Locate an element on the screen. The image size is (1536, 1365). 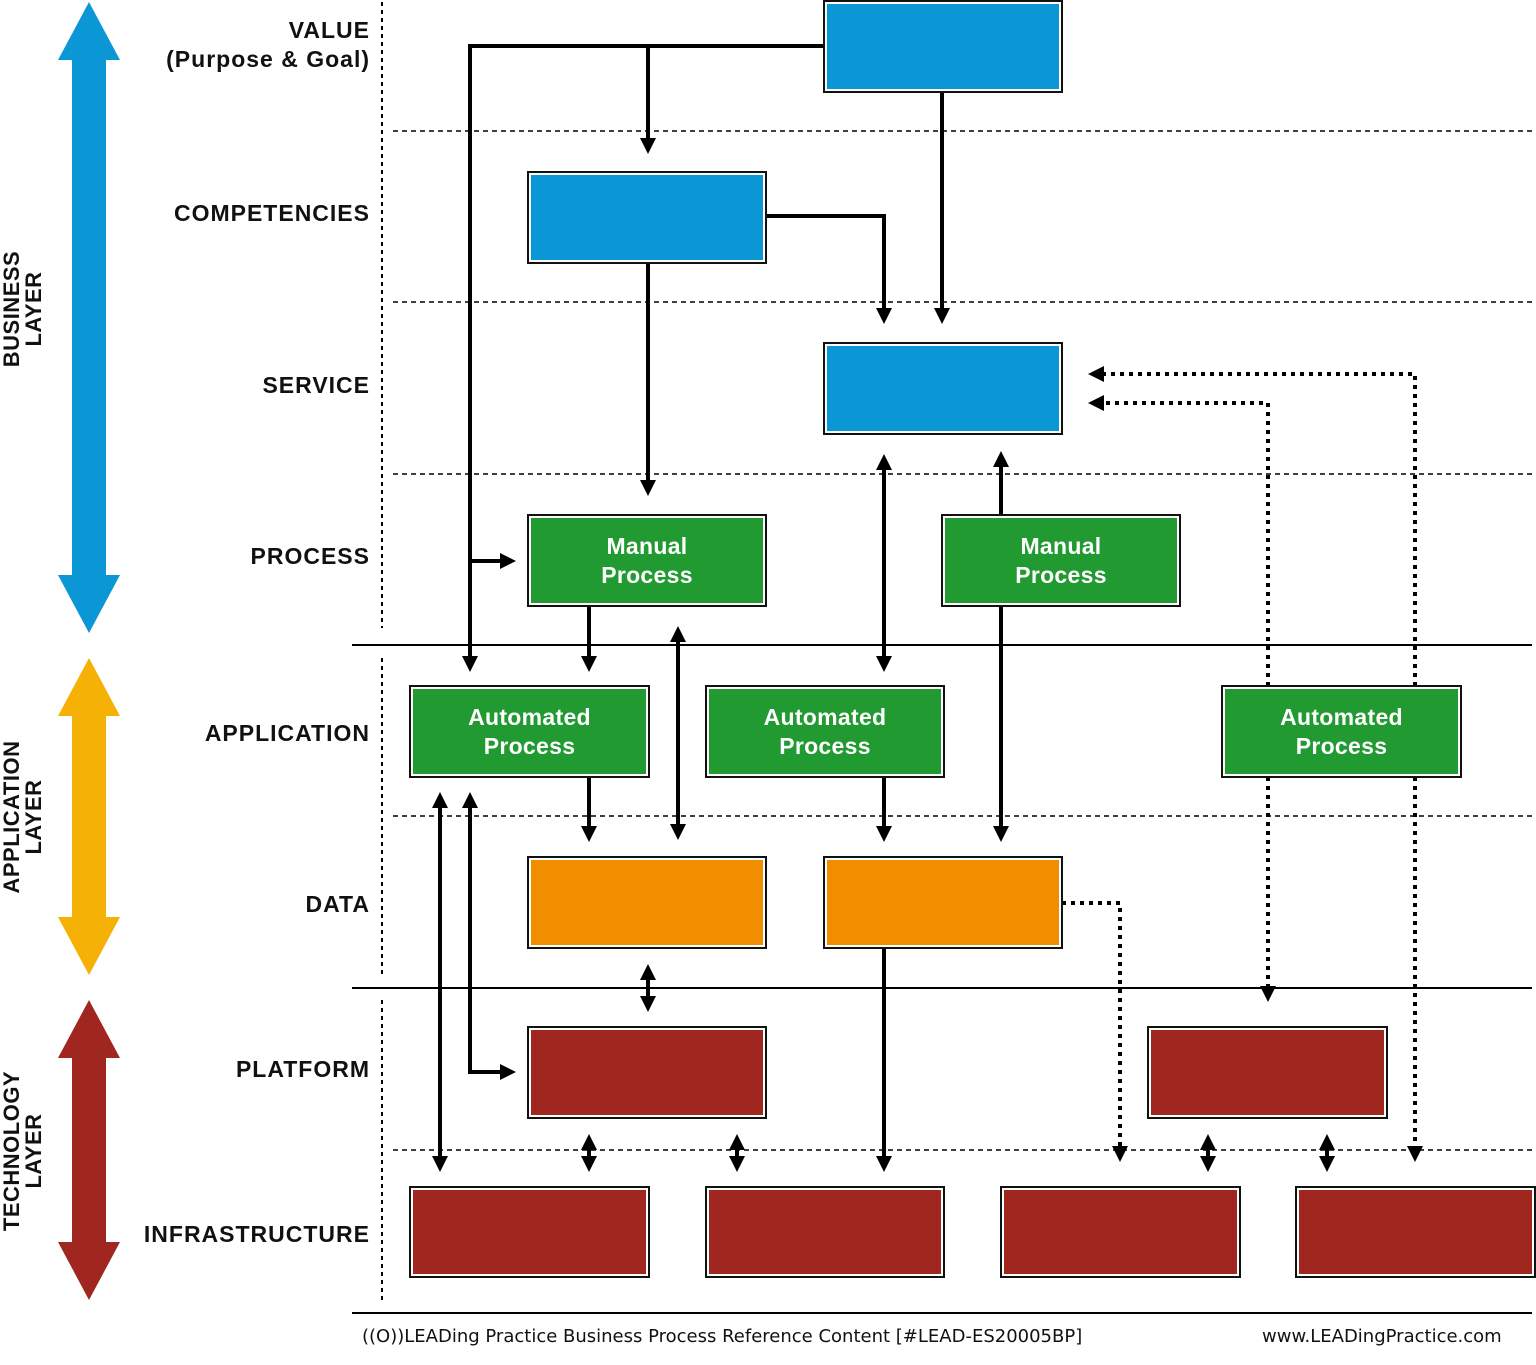
layer-label-line: APPLICATION is located at coordinates (12, 817).